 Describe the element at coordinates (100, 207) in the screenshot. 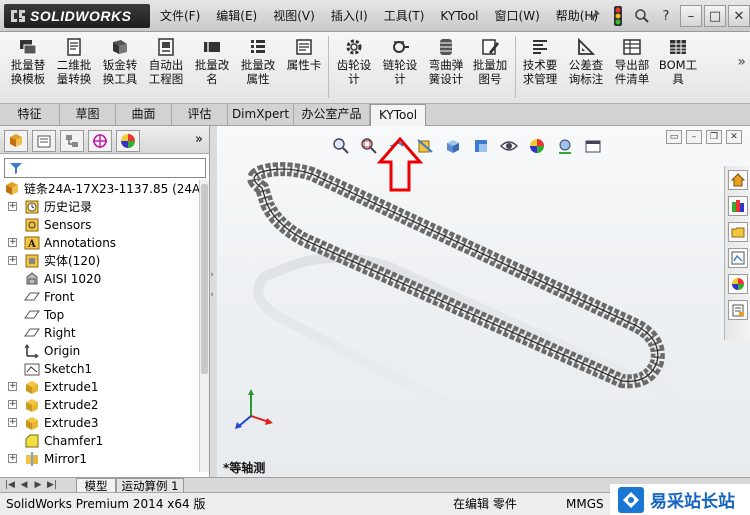

I see `tree-item-history: + 历史记录` at that location.